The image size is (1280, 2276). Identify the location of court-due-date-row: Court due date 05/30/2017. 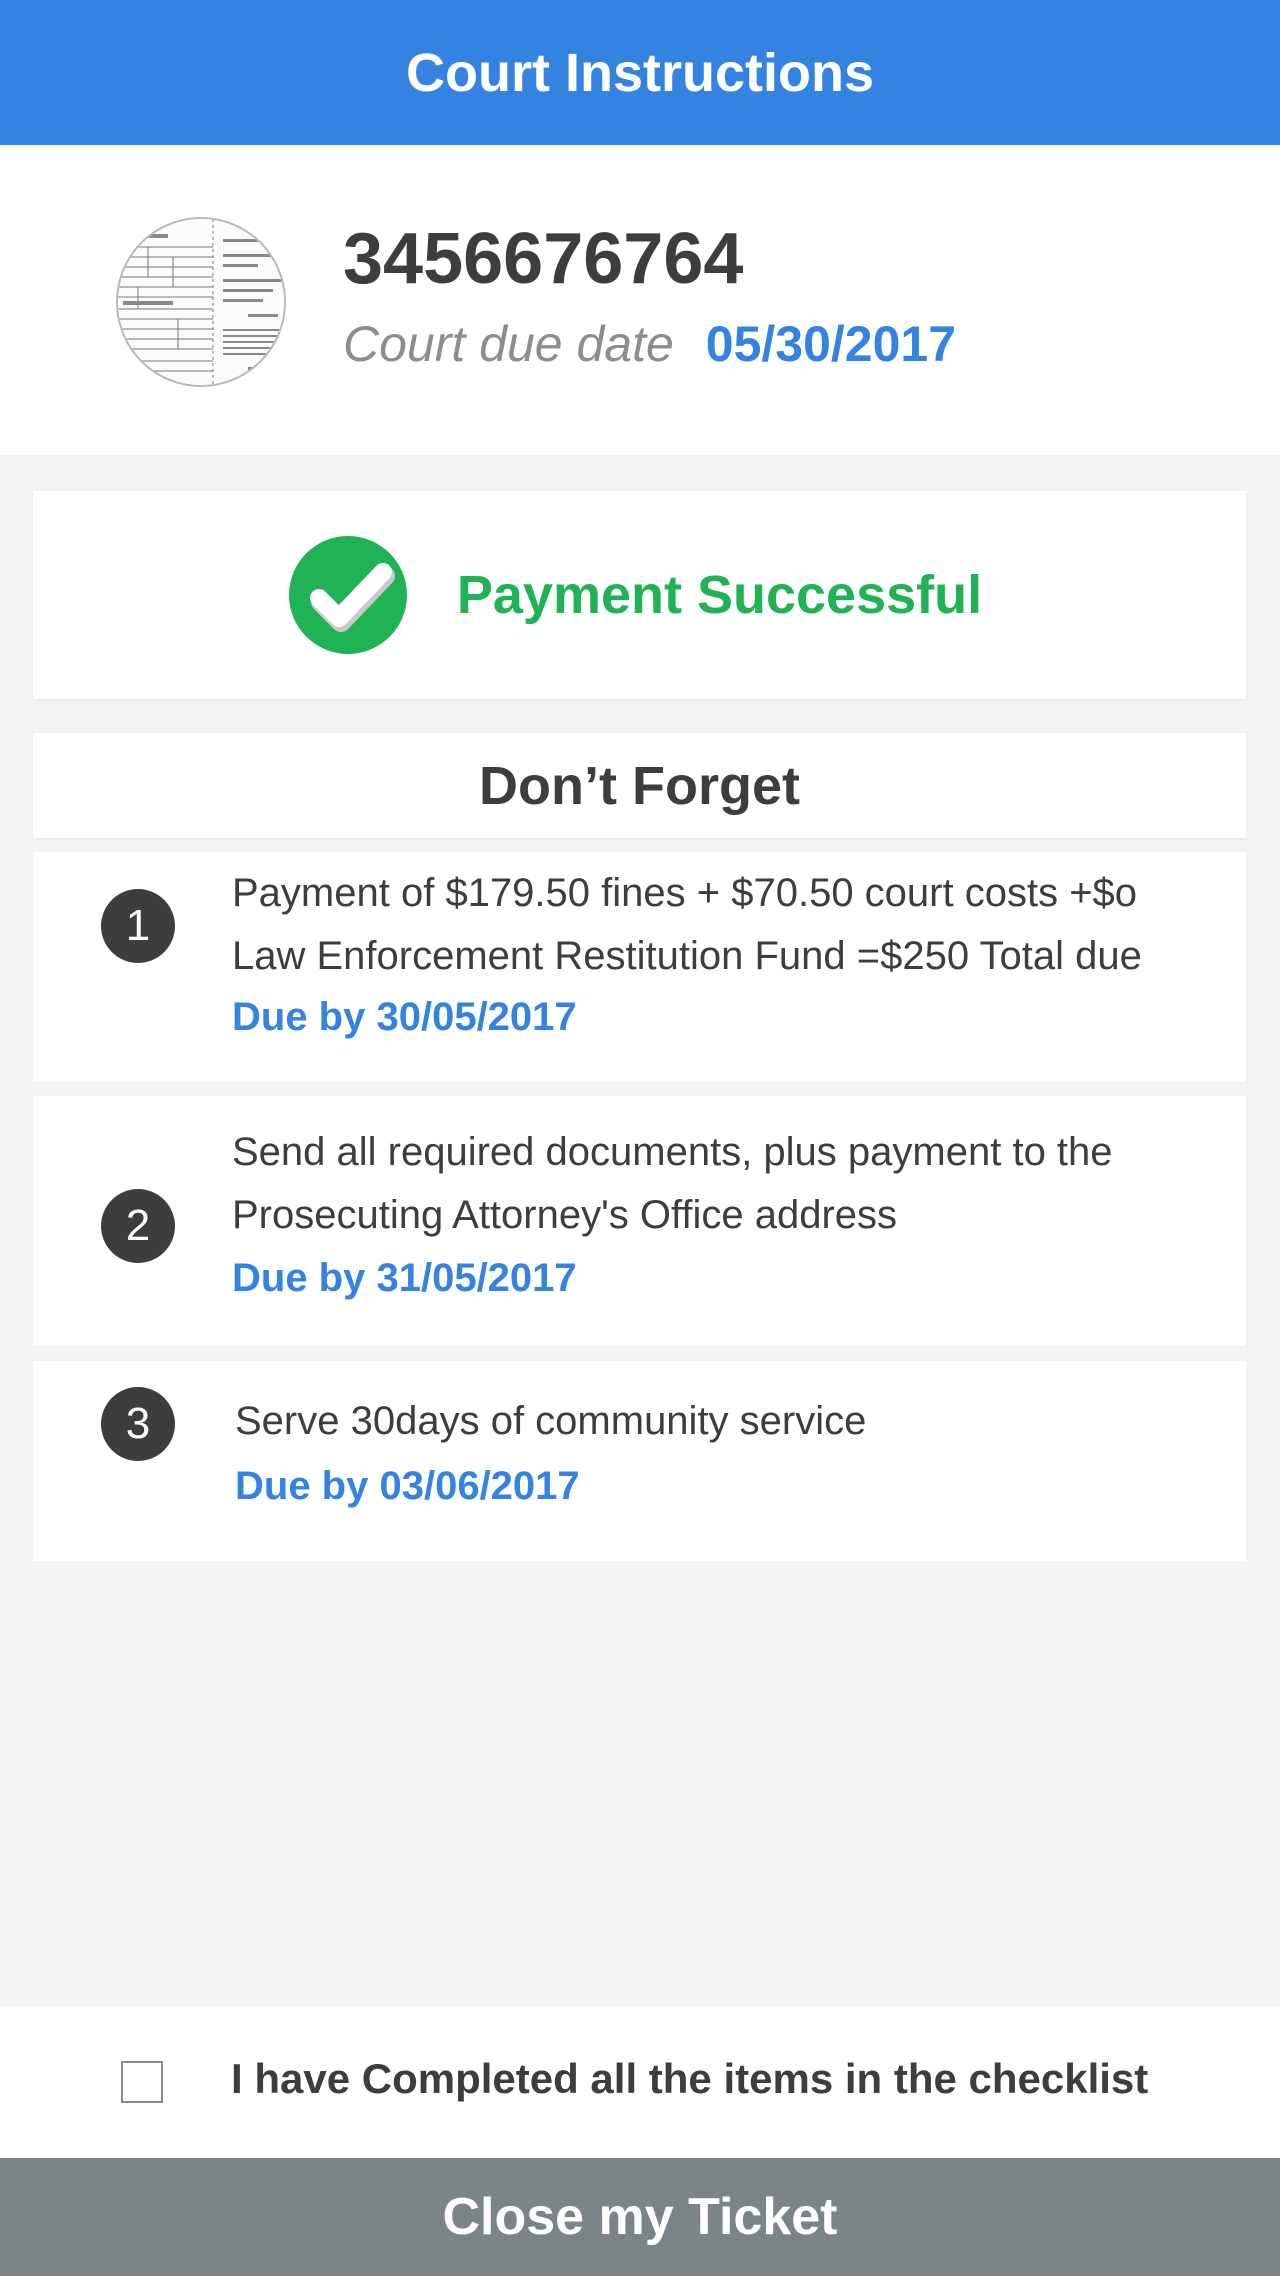
(649, 344).